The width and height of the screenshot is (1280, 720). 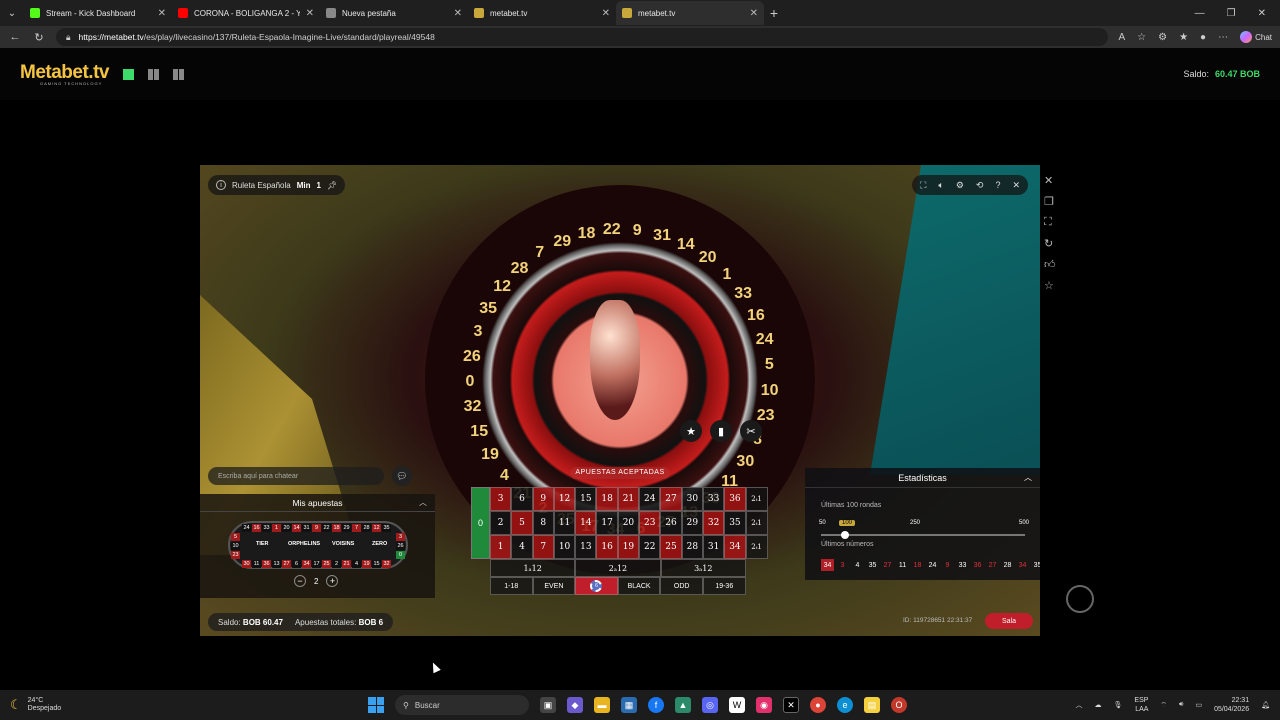 What do you see at coordinates (296, 564) in the screenshot?
I see `racetrack-number: 6` at bounding box center [296, 564].